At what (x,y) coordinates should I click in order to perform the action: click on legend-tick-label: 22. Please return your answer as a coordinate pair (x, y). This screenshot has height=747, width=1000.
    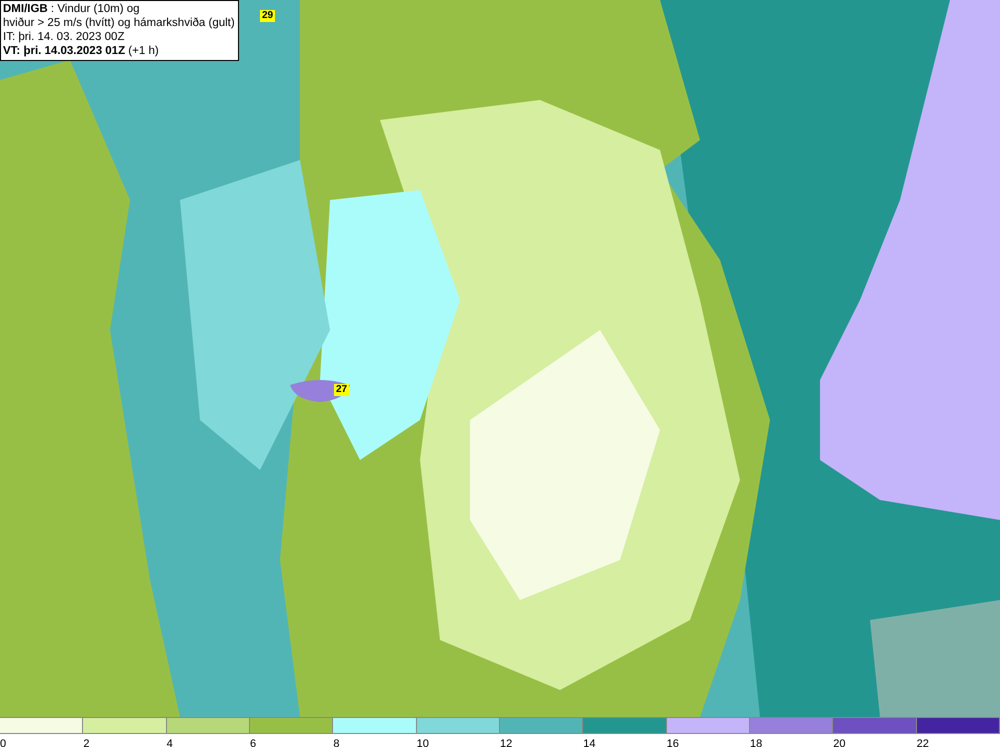
    Looking at the image, I should click on (922, 742).